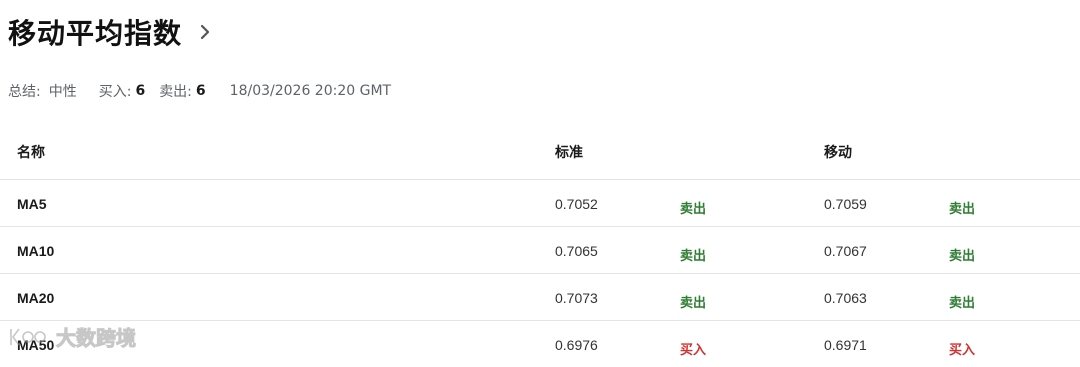 The height and width of the screenshot is (367, 1080). What do you see at coordinates (540, 250) in the screenshot?
I see `table-row: MA10 0.7065 卖出 0.7067 卖出` at bounding box center [540, 250].